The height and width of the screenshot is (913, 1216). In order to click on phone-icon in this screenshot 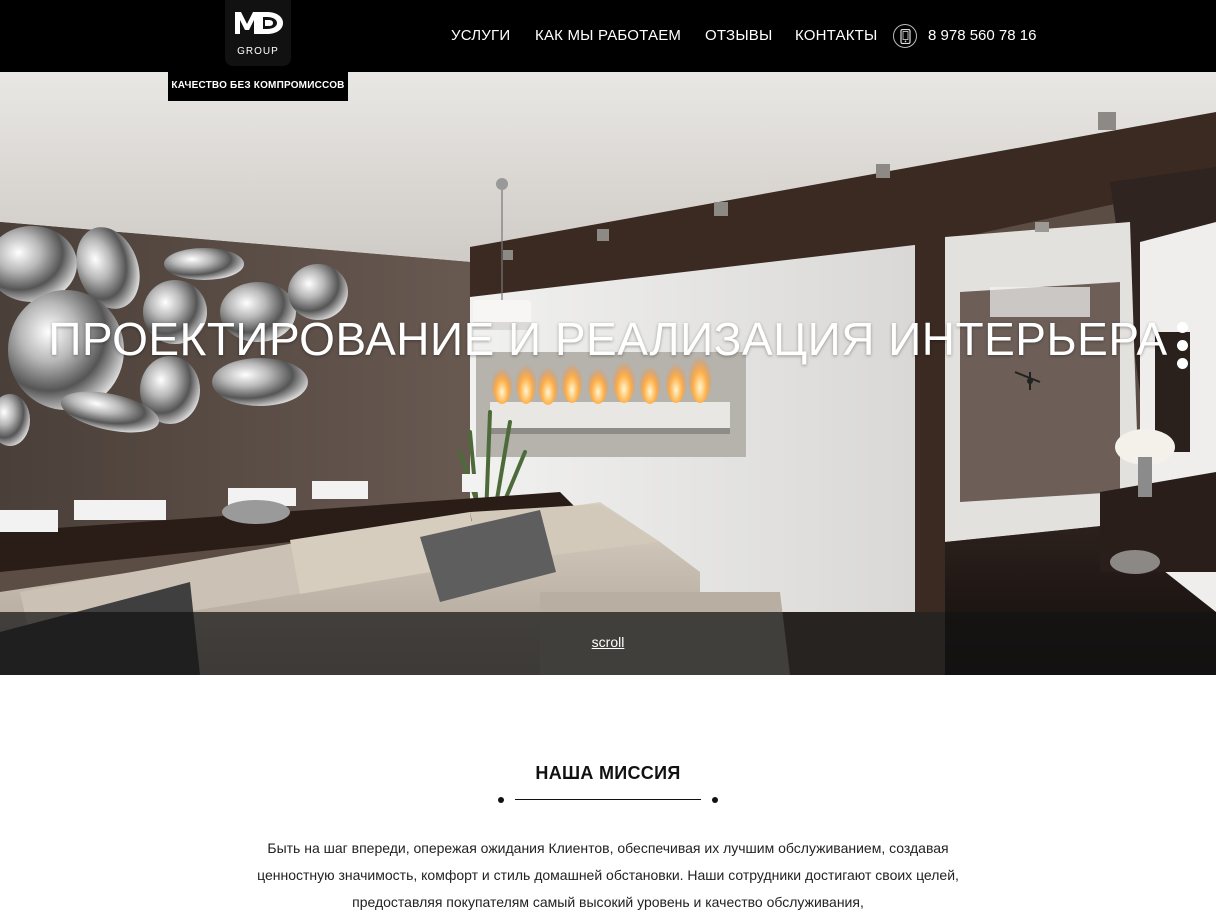, I will do `click(905, 36)`.